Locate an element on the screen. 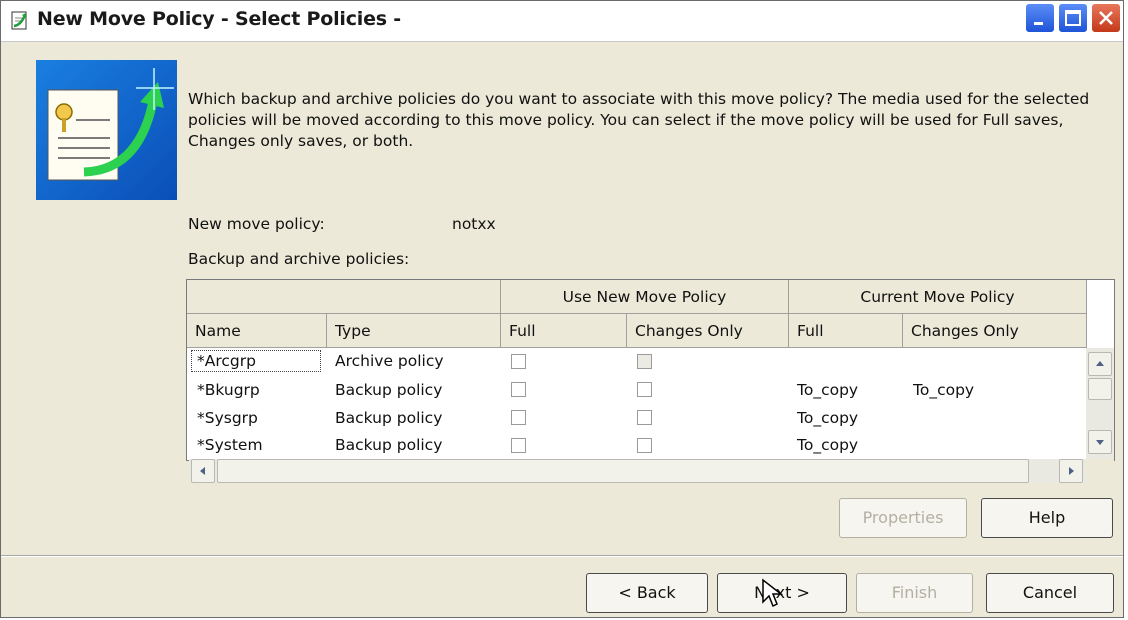 Image resolution: width=1128 pixels, height=620 pixels. help-button: Help is located at coordinates (1047, 518).